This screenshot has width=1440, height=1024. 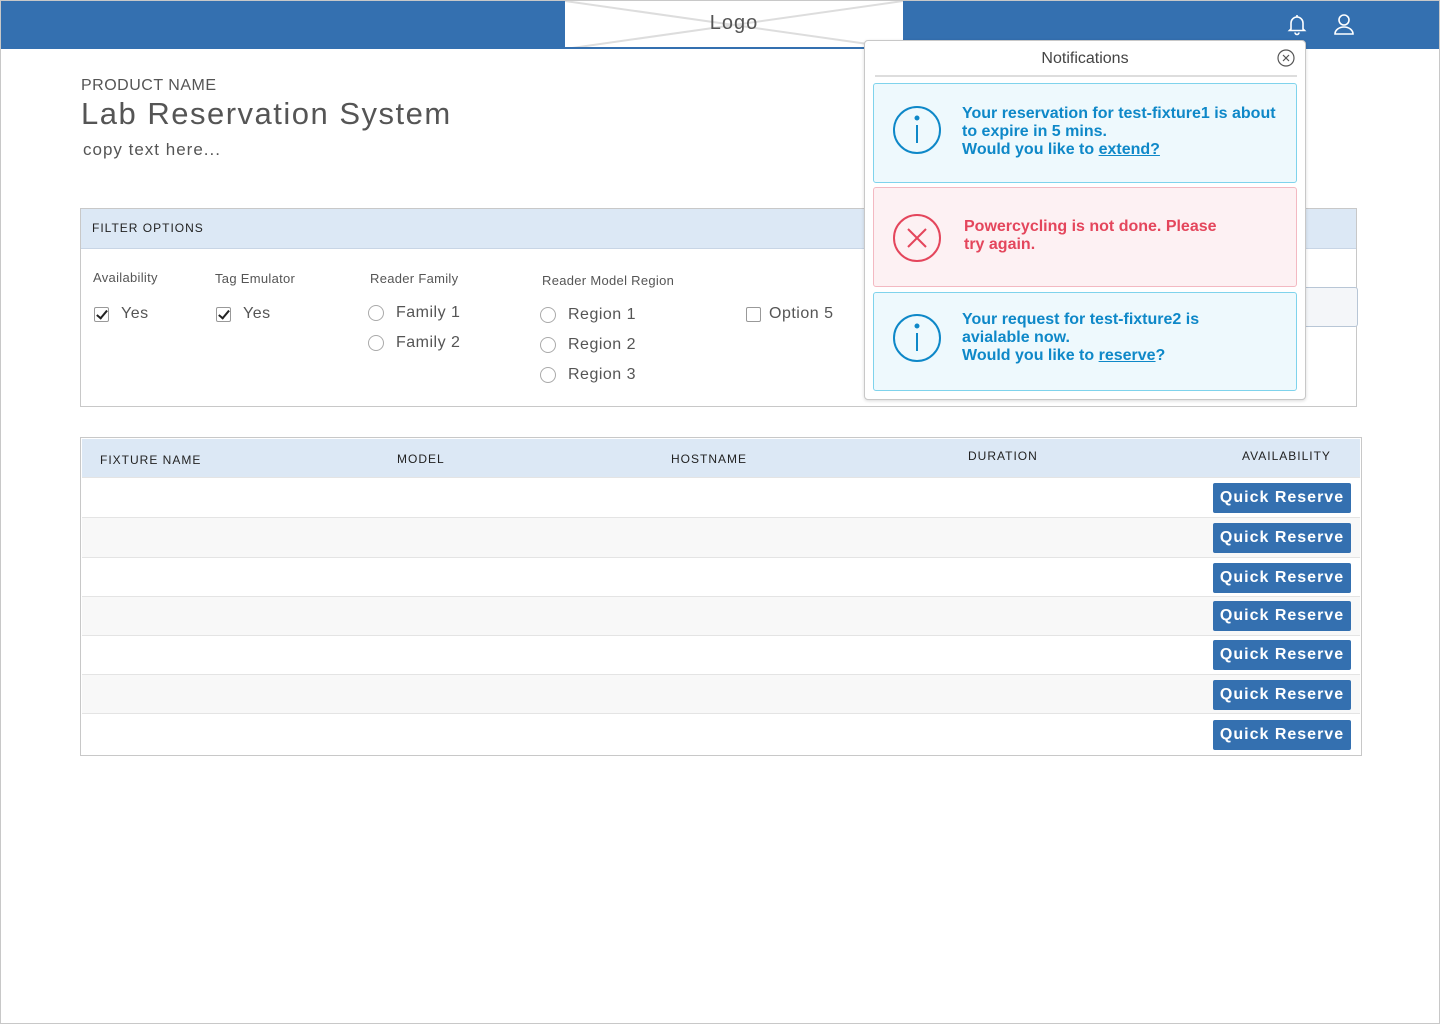 What do you see at coordinates (1000, 244) in the screenshot?
I see `message-line: try again.` at bounding box center [1000, 244].